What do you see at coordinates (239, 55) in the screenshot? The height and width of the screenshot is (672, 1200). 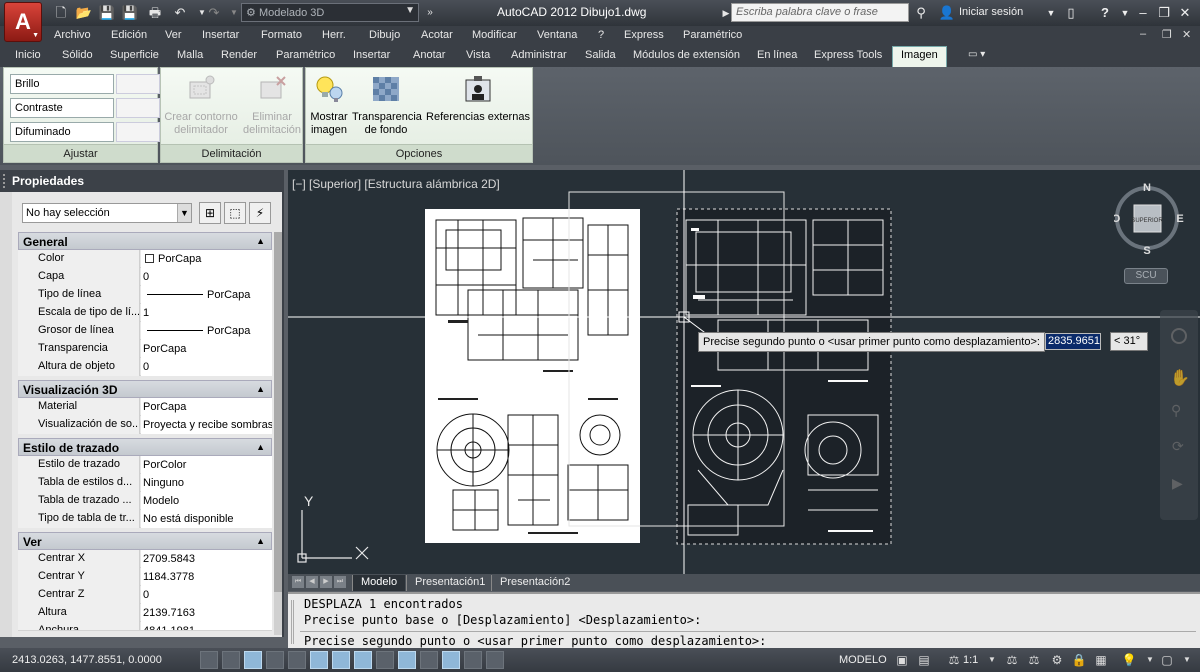 I see `tab-render: Render` at bounding box center [239, 55].